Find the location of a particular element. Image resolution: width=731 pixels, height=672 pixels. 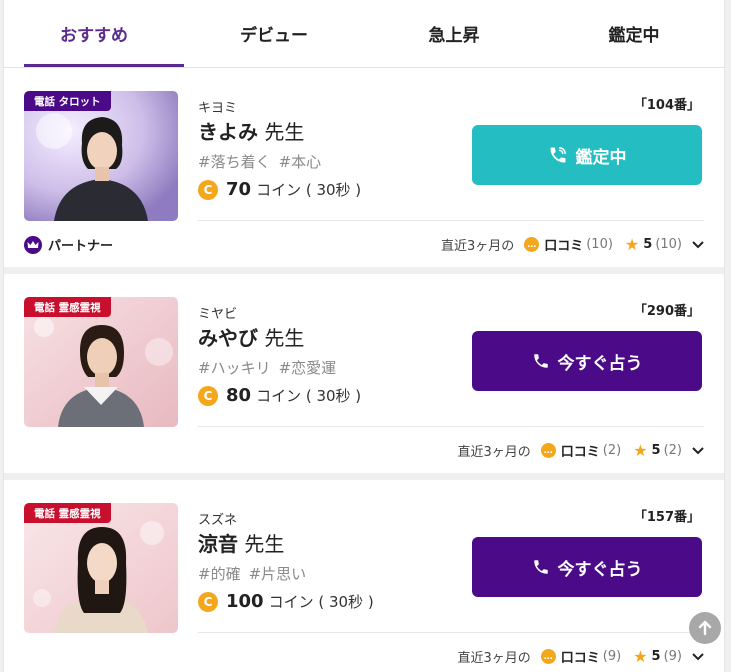

rating-count: (10) is located at coordinates (668, 244).